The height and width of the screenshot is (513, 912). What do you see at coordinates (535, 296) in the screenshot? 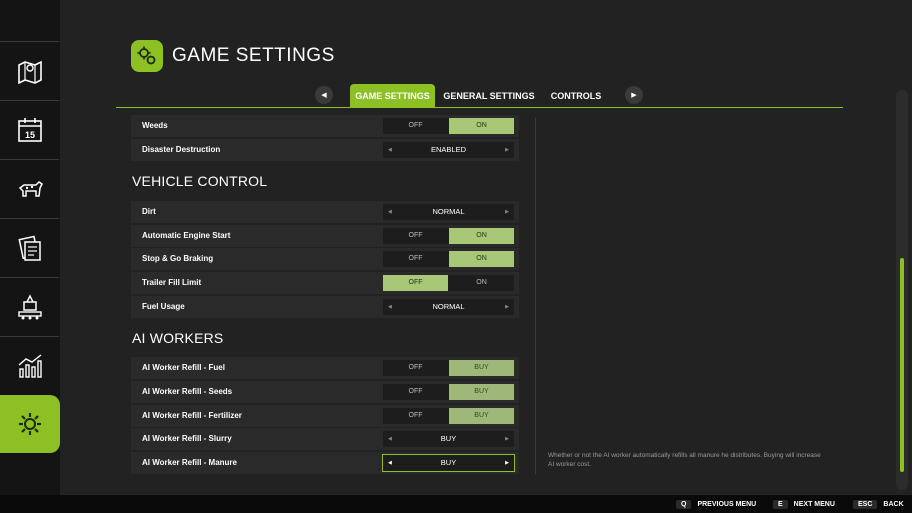
I see `panel-divider` at bounding box center [535, 296].